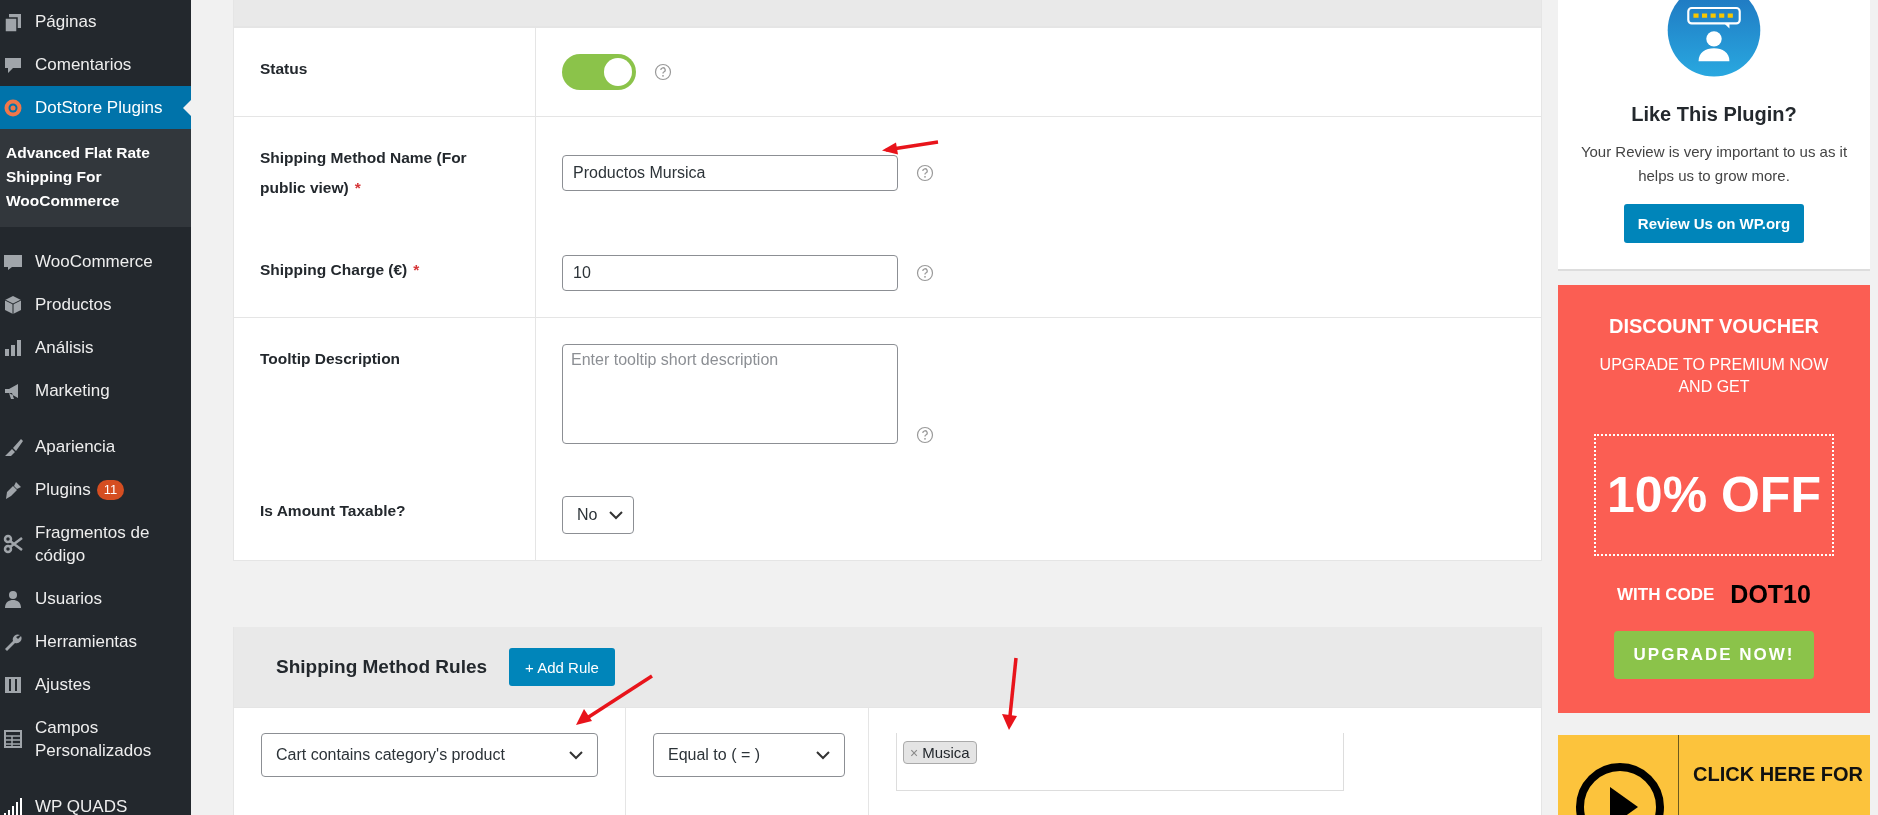 The height and width of the screenshot is (815, 1878). What do you see at coordinates (13, 805) in the screenshot?
I see `signal-icon` at bounding box center [13, 805].